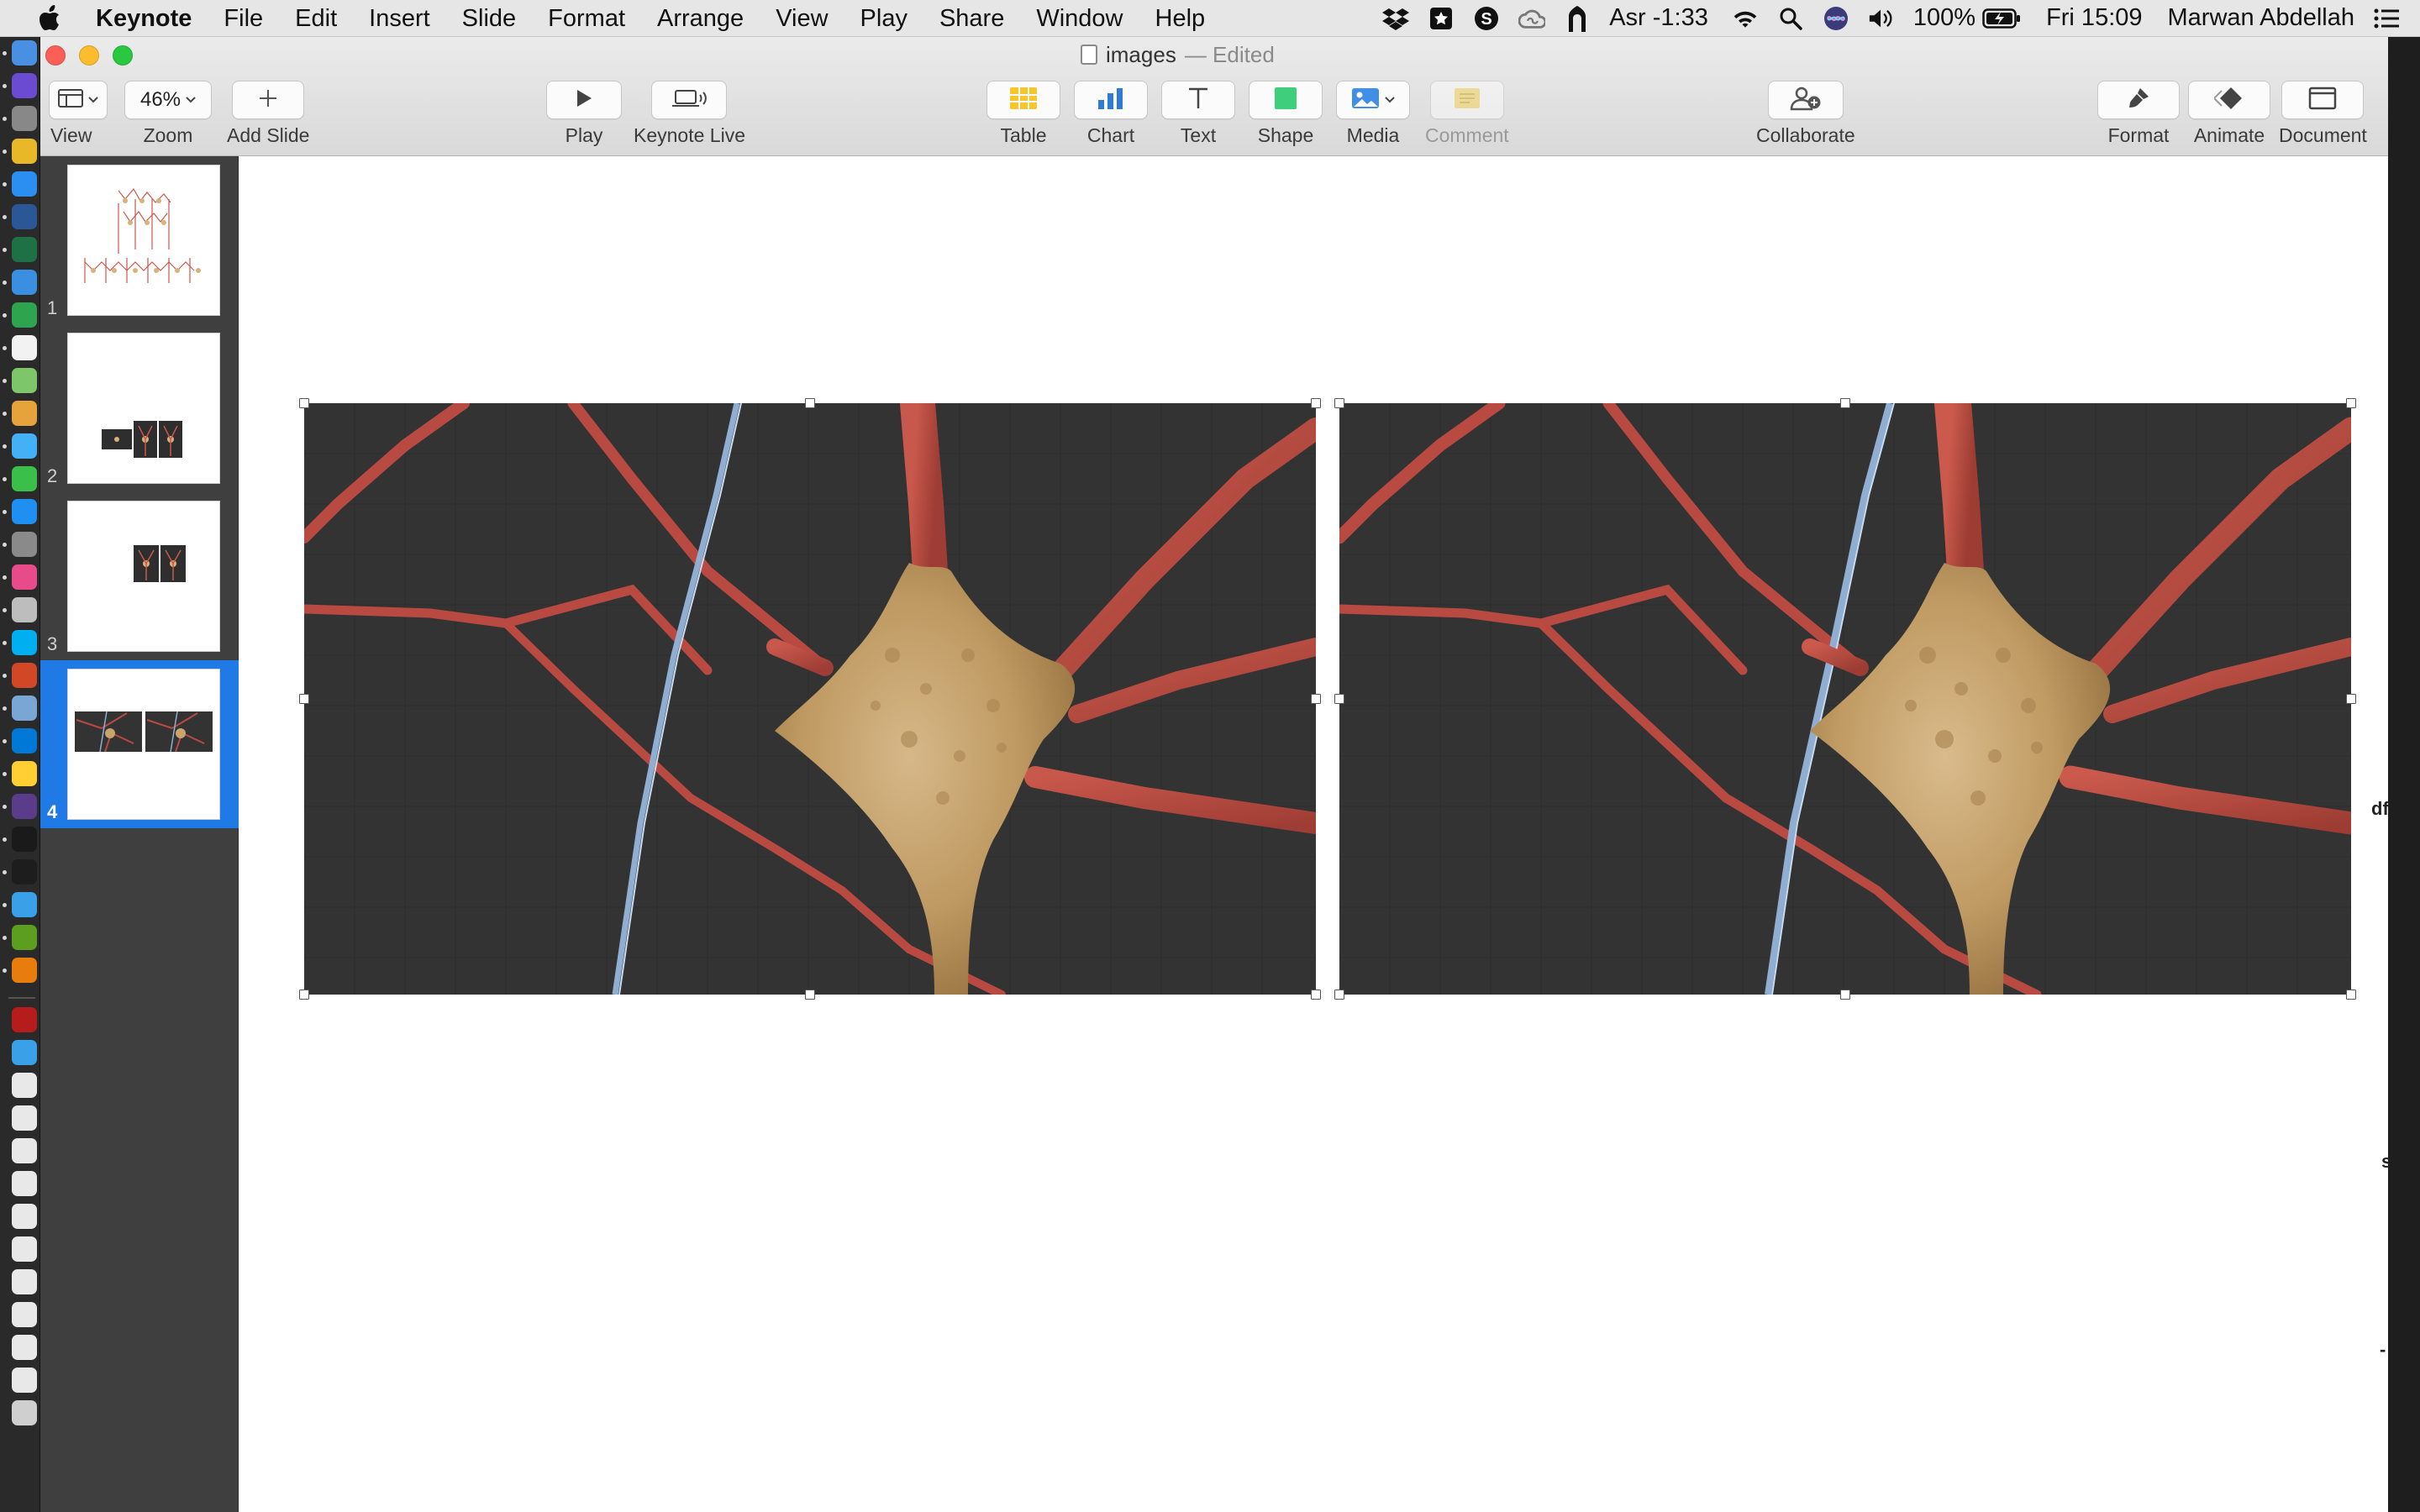  I want to click on finder-icon, so click(24, 53).